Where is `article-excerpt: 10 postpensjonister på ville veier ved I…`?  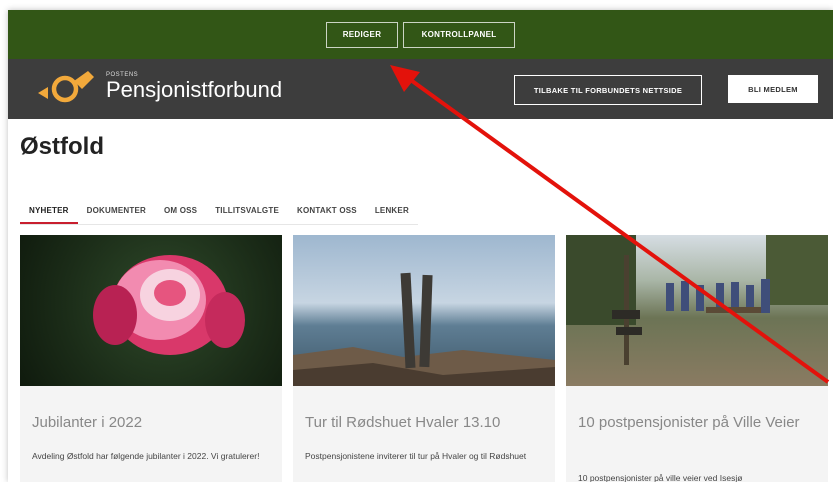
article-excerpt: 10 postpensjonister på ville veier ved I… is located at coordinates (660, 477).